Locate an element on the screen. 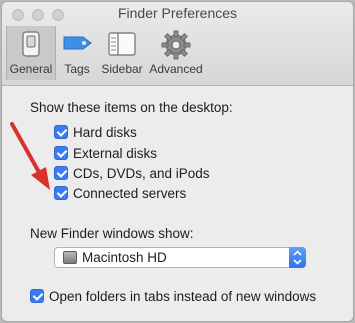 The height and width of the screenshot is (323, 355). annotation-arrow is located at coordinates (30, 156).